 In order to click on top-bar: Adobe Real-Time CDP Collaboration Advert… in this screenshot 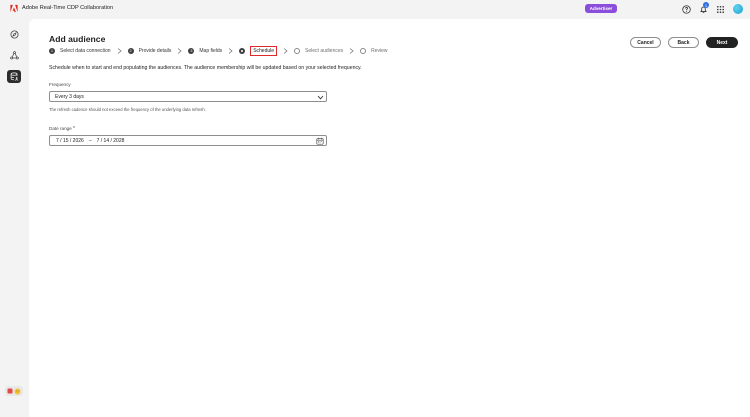, I will do `click(375, 9)`.